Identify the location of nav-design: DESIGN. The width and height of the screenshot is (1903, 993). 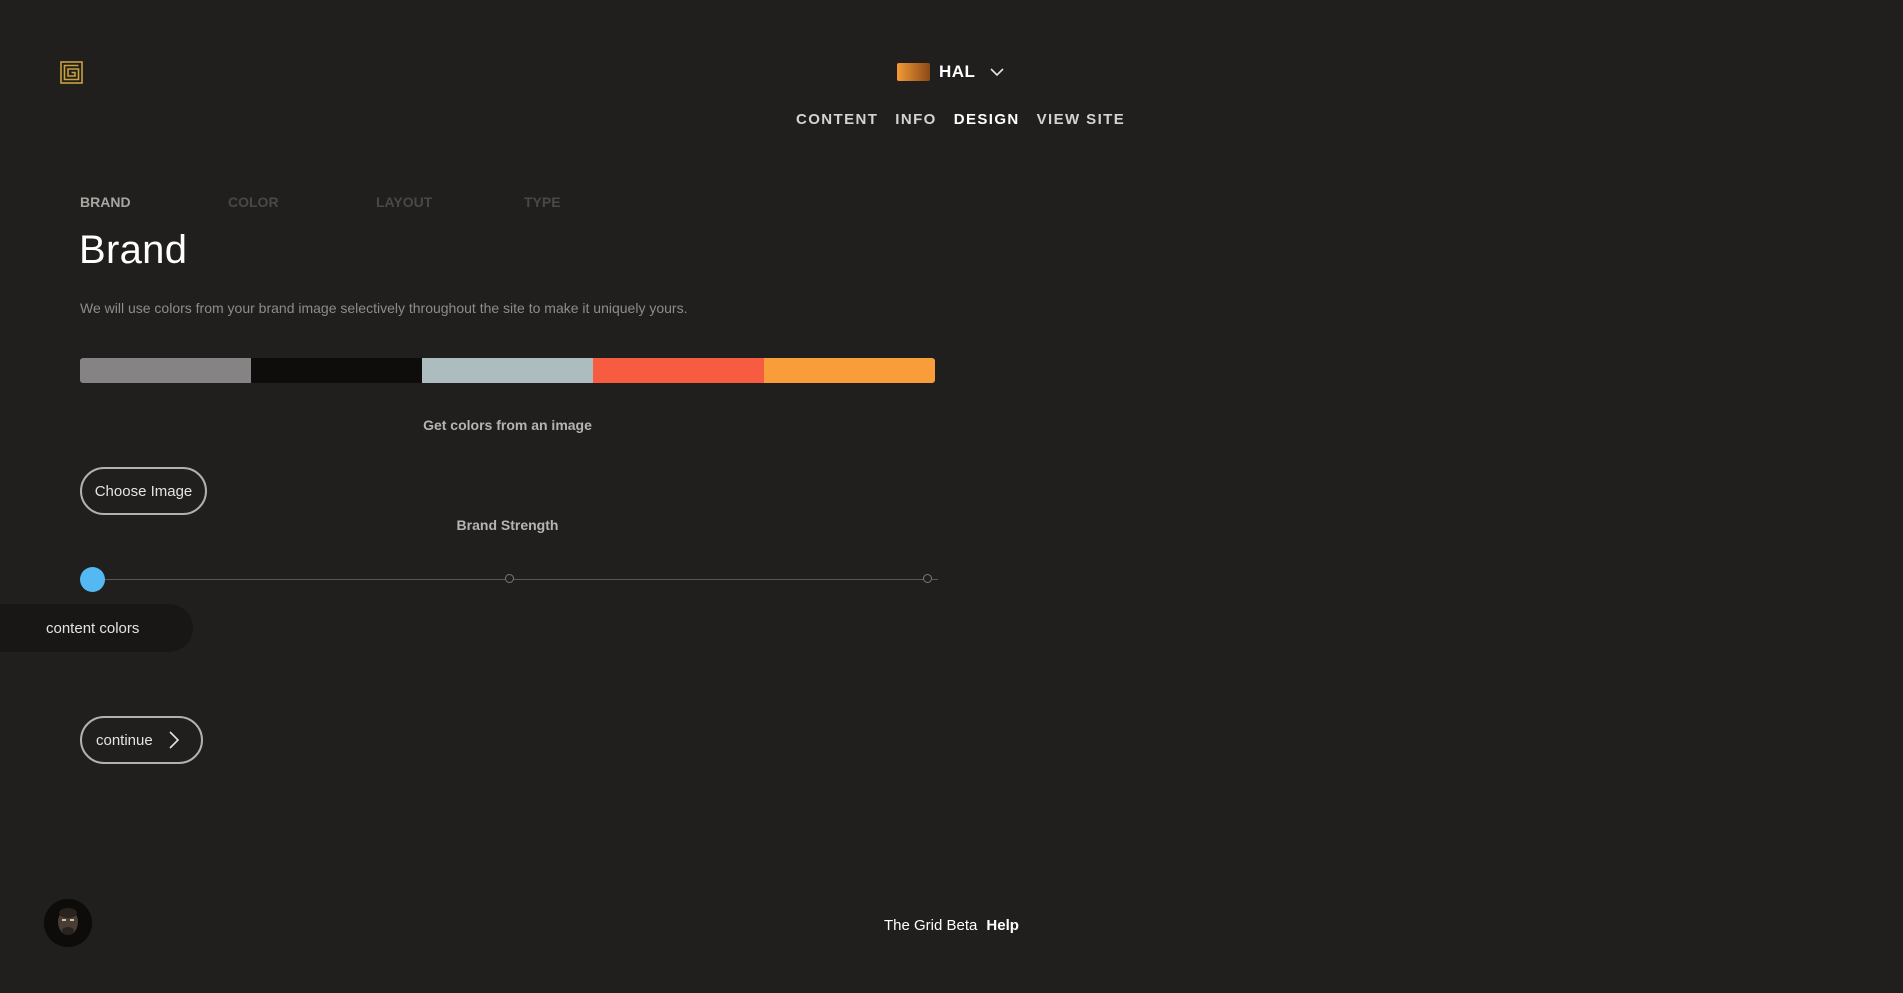
(987, 119).